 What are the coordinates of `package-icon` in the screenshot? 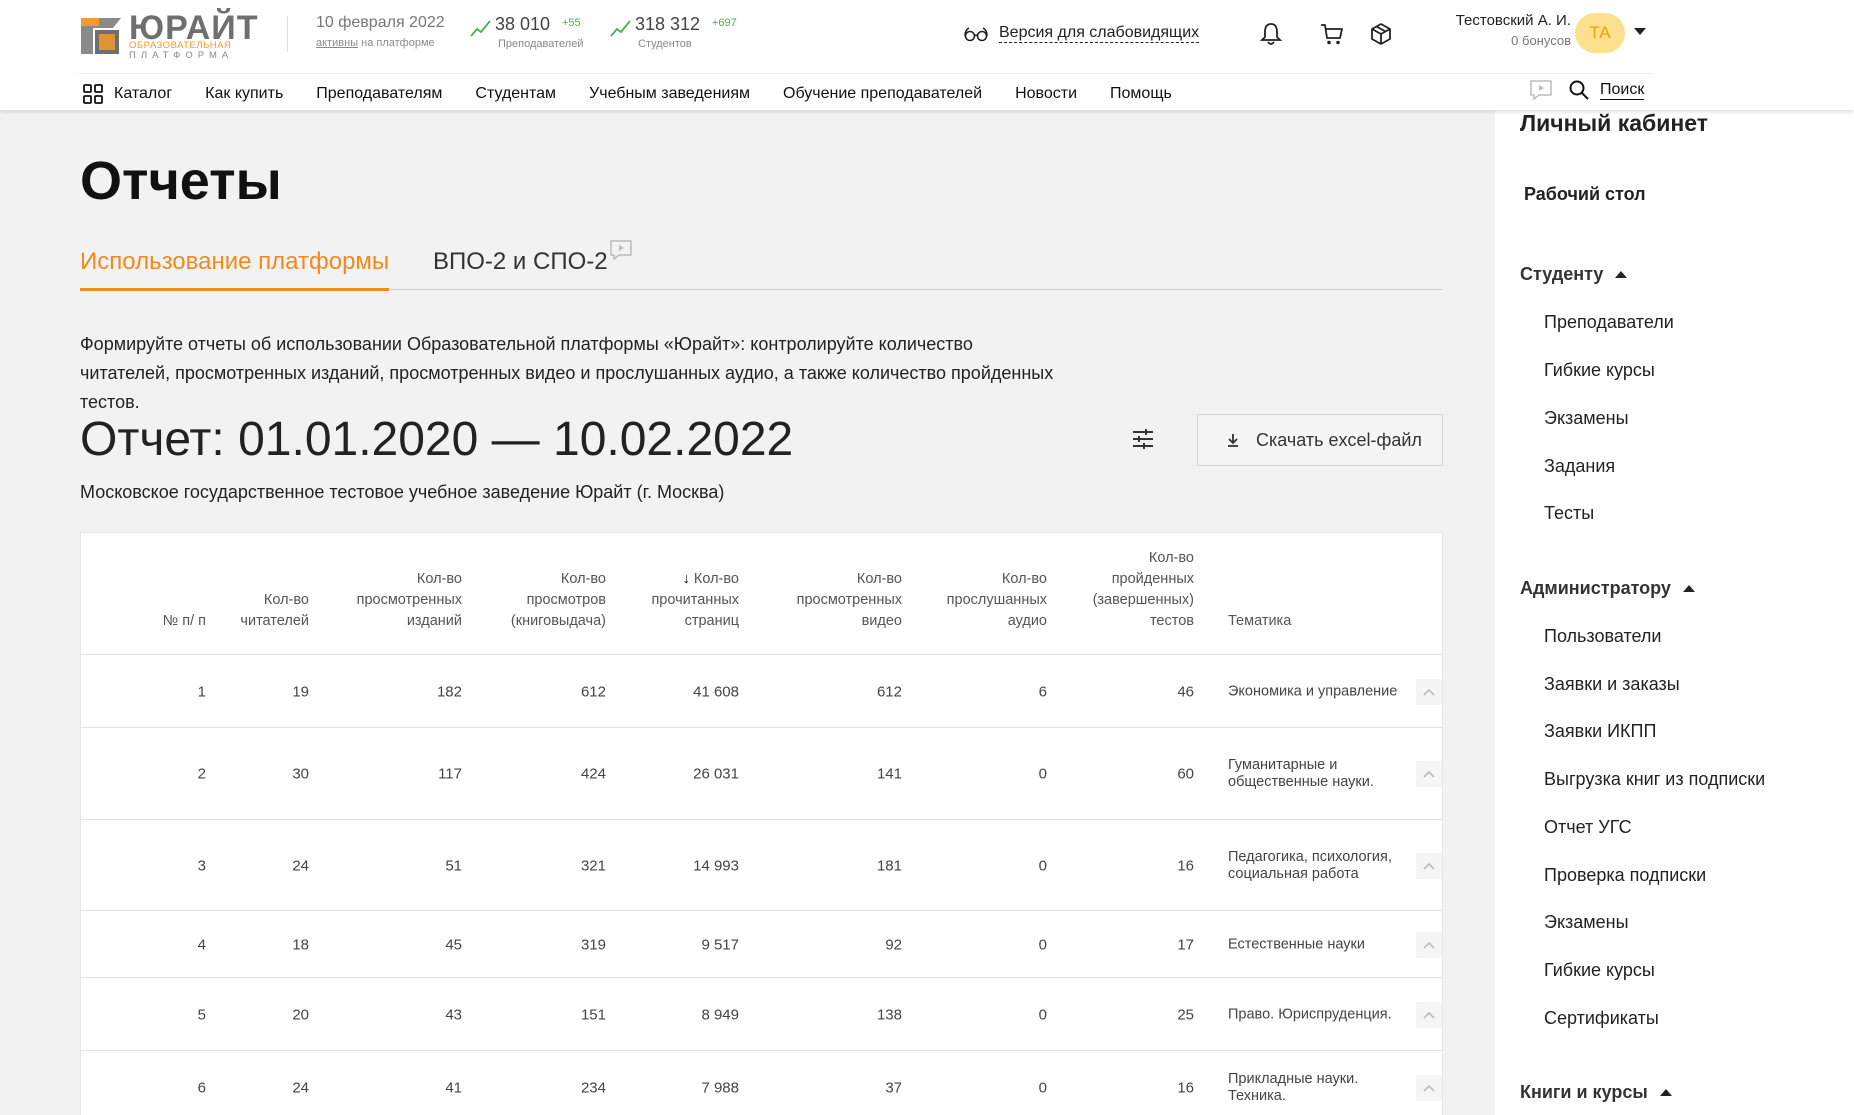 It's located at (1381, 34).